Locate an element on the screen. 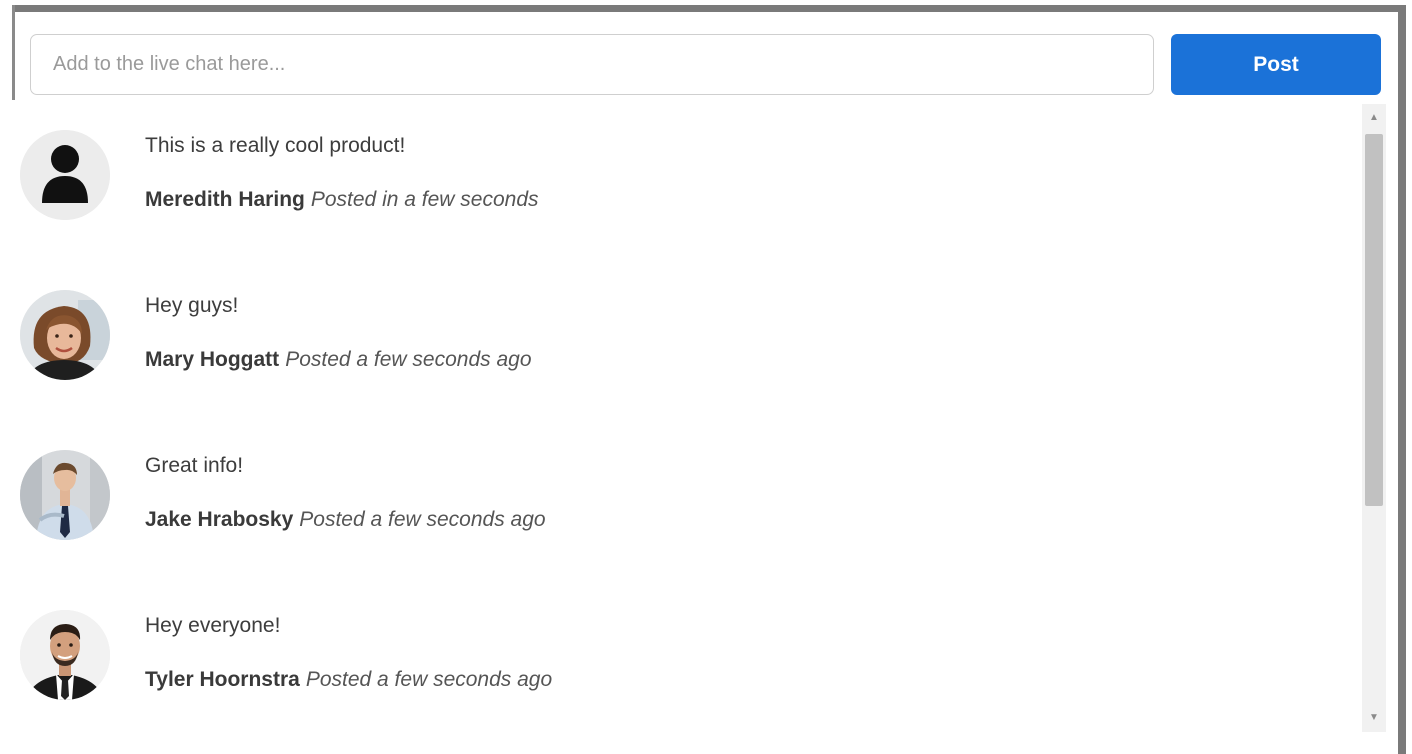 The width and height of the screenshot is (1412, 754). window-left-edge is located at coordinates (13, 52).